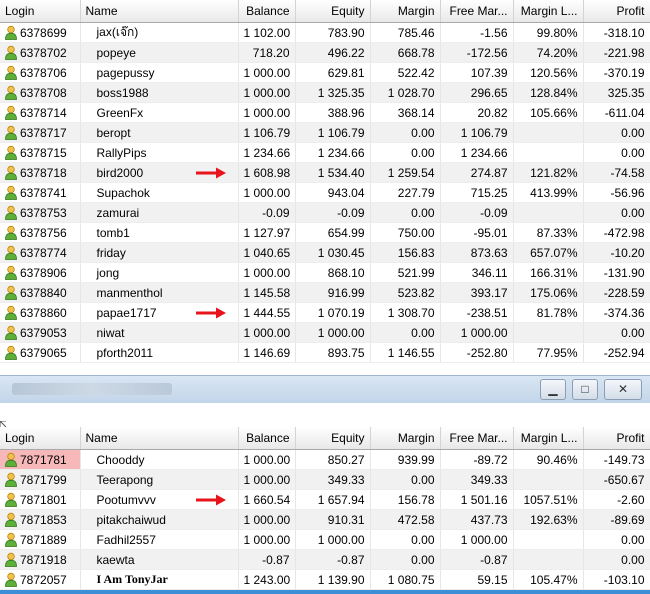 This screenshot has height=594, width=650. I want to click on login-cell: 7871801, so click(40, 499).